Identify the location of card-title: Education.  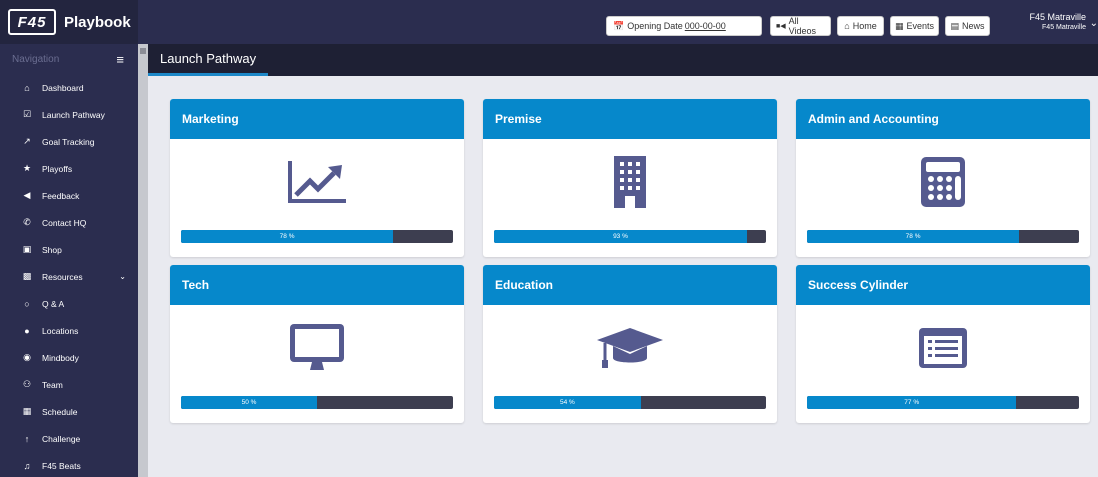
(630, 285).